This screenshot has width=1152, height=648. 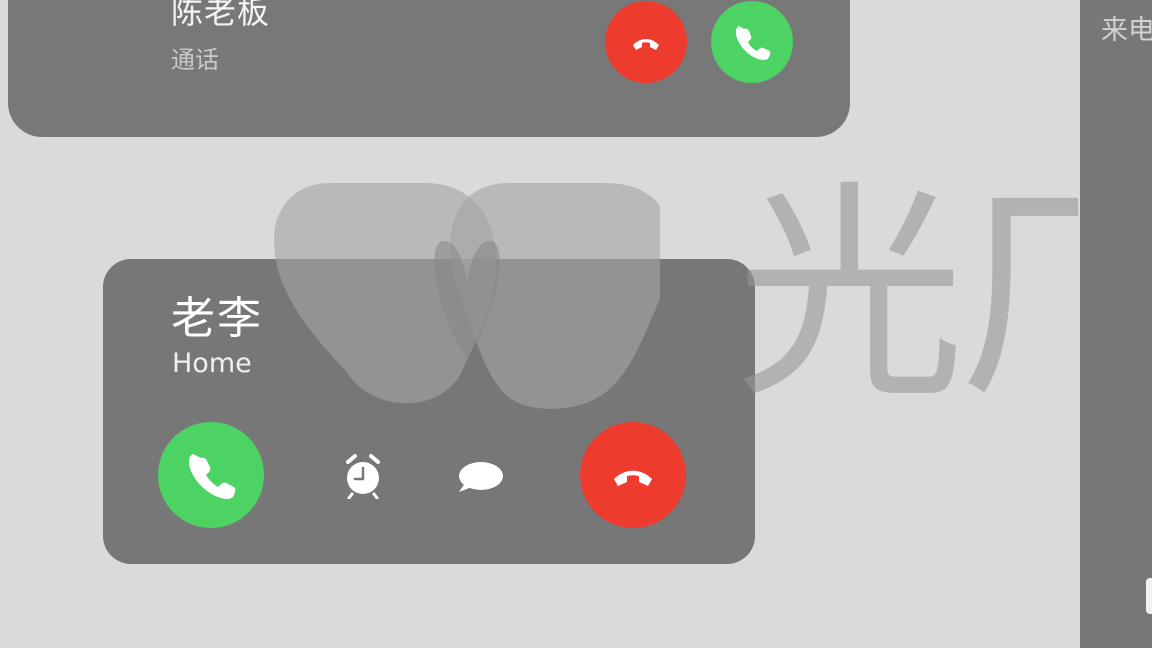 What do you see at coordinates (1115, 324) in the screenshot?
I see `right-call-panel: 来电` at bounding box center [1115, 324].